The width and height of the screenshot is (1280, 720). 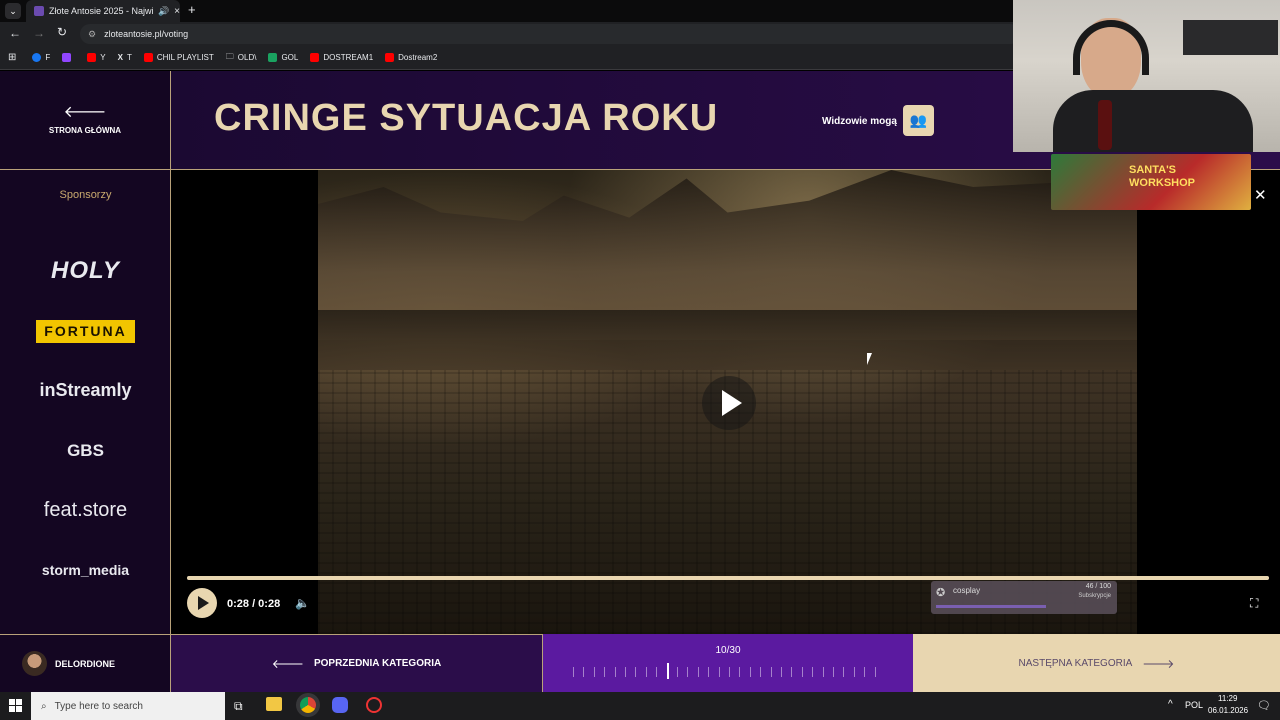 I want to click on home-label: STRONA GŁÓWNA, so click(x=85, y=130).